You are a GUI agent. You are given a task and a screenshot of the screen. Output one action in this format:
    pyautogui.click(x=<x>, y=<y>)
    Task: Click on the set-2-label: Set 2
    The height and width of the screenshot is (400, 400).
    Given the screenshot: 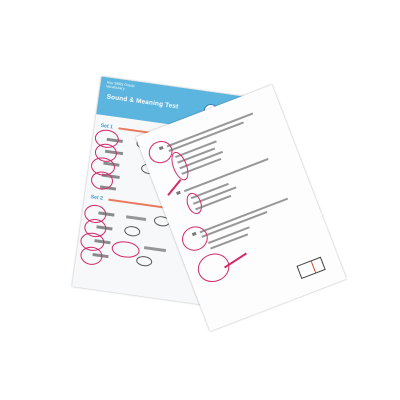 What is the action you would take?
    pyautogui.click(x=97, y=198)
    